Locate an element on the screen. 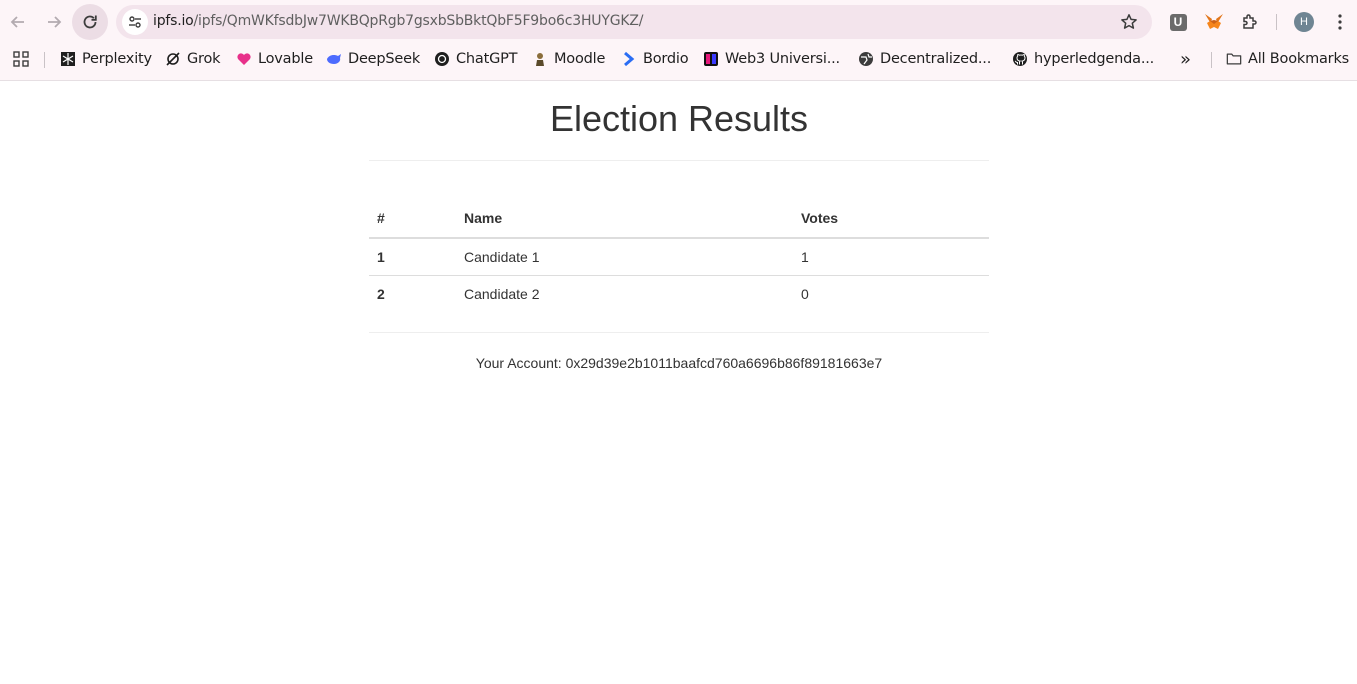 The width and height of the screenshot is (1357, 684). chevron-double-right-icon: » is located at coordinates (1185, 59).